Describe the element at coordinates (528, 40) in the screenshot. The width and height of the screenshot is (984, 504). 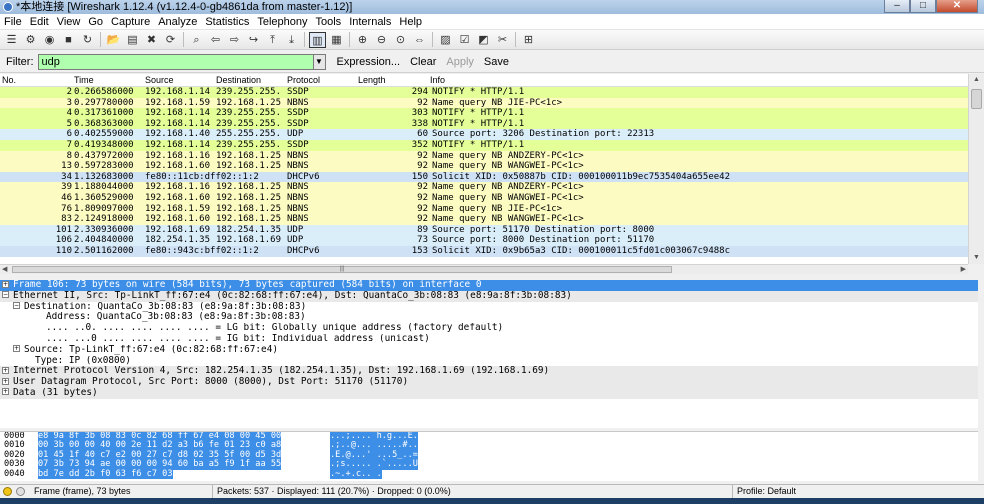
I see `help-icon: ⊞` at that location.